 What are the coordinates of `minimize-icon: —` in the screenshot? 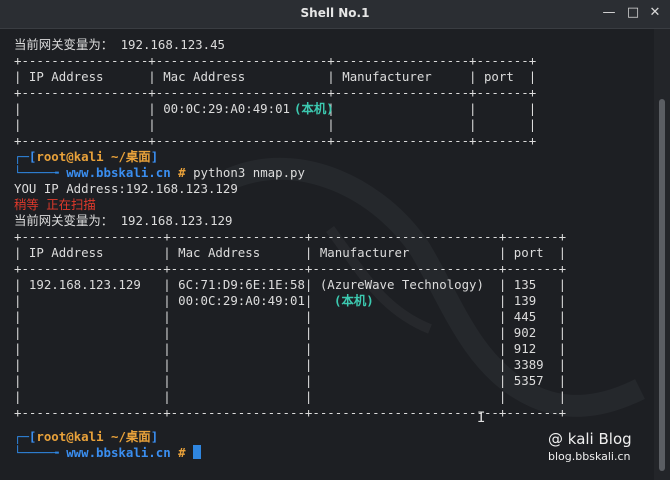 It's located at (609, 13).